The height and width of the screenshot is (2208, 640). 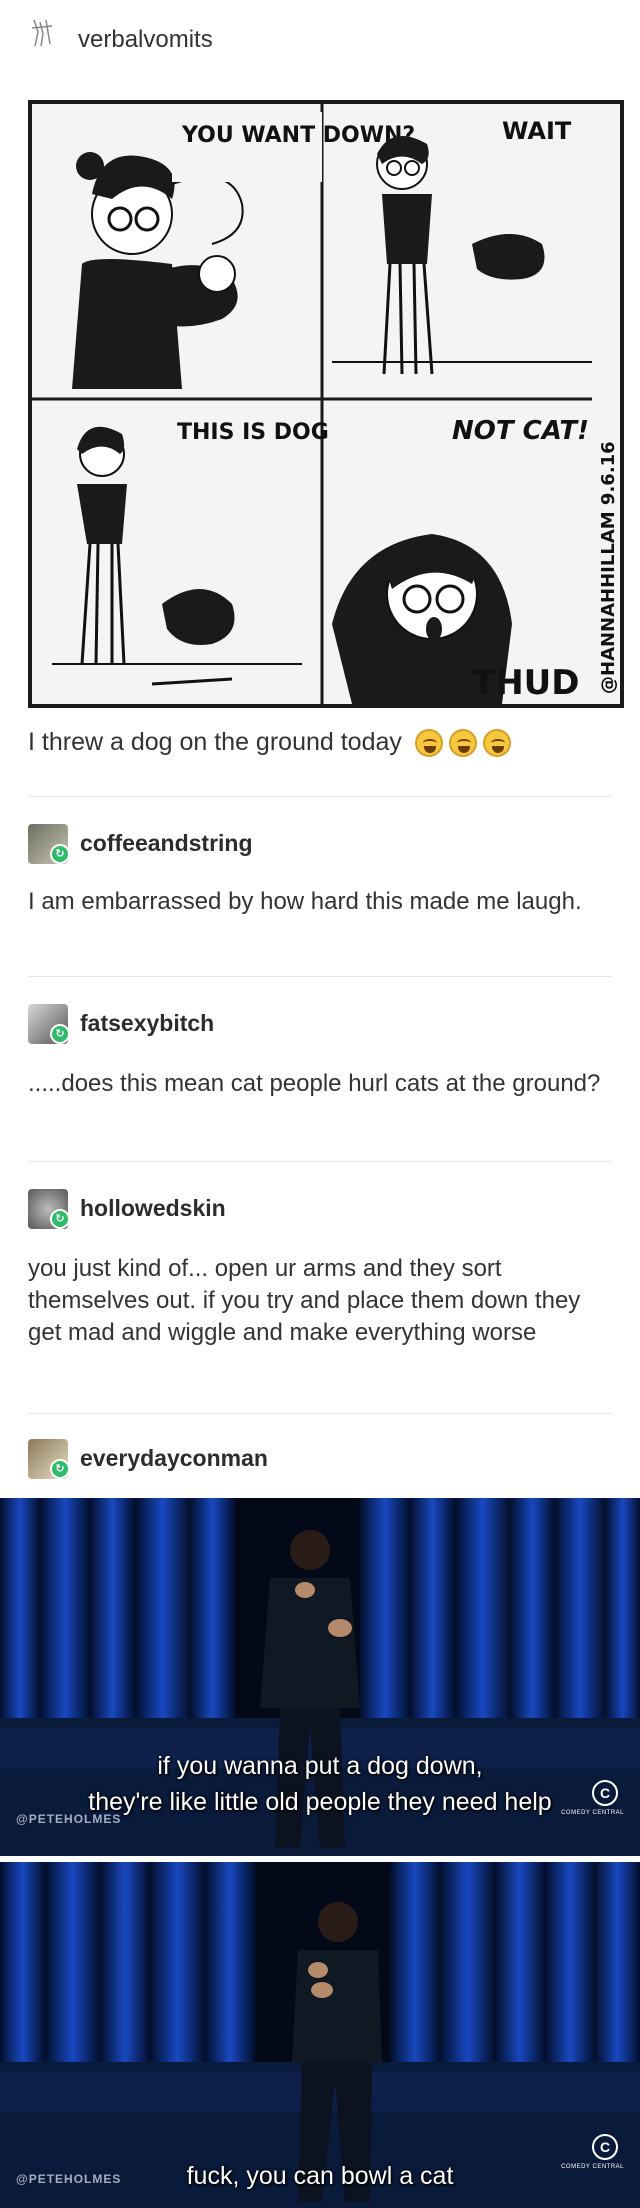 I want to click on subtitle-line-1: if you wanna put a dog down,, so click(x=320, y=1766).